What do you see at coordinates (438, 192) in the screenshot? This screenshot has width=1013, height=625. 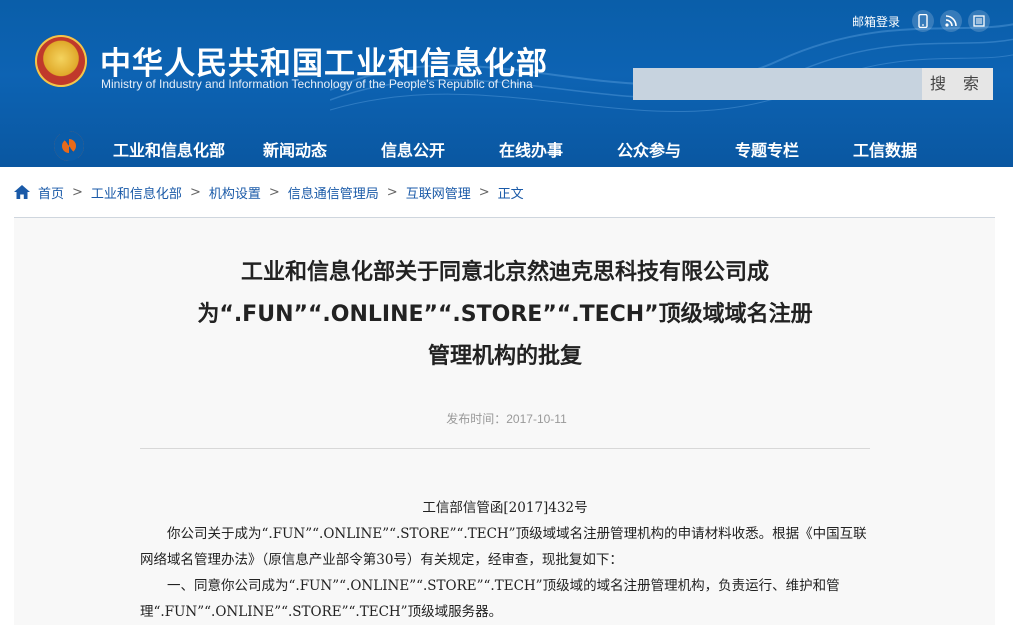 I see `breadcrumb-internet-management: 互联网管理` at bounding box center [438, 192].